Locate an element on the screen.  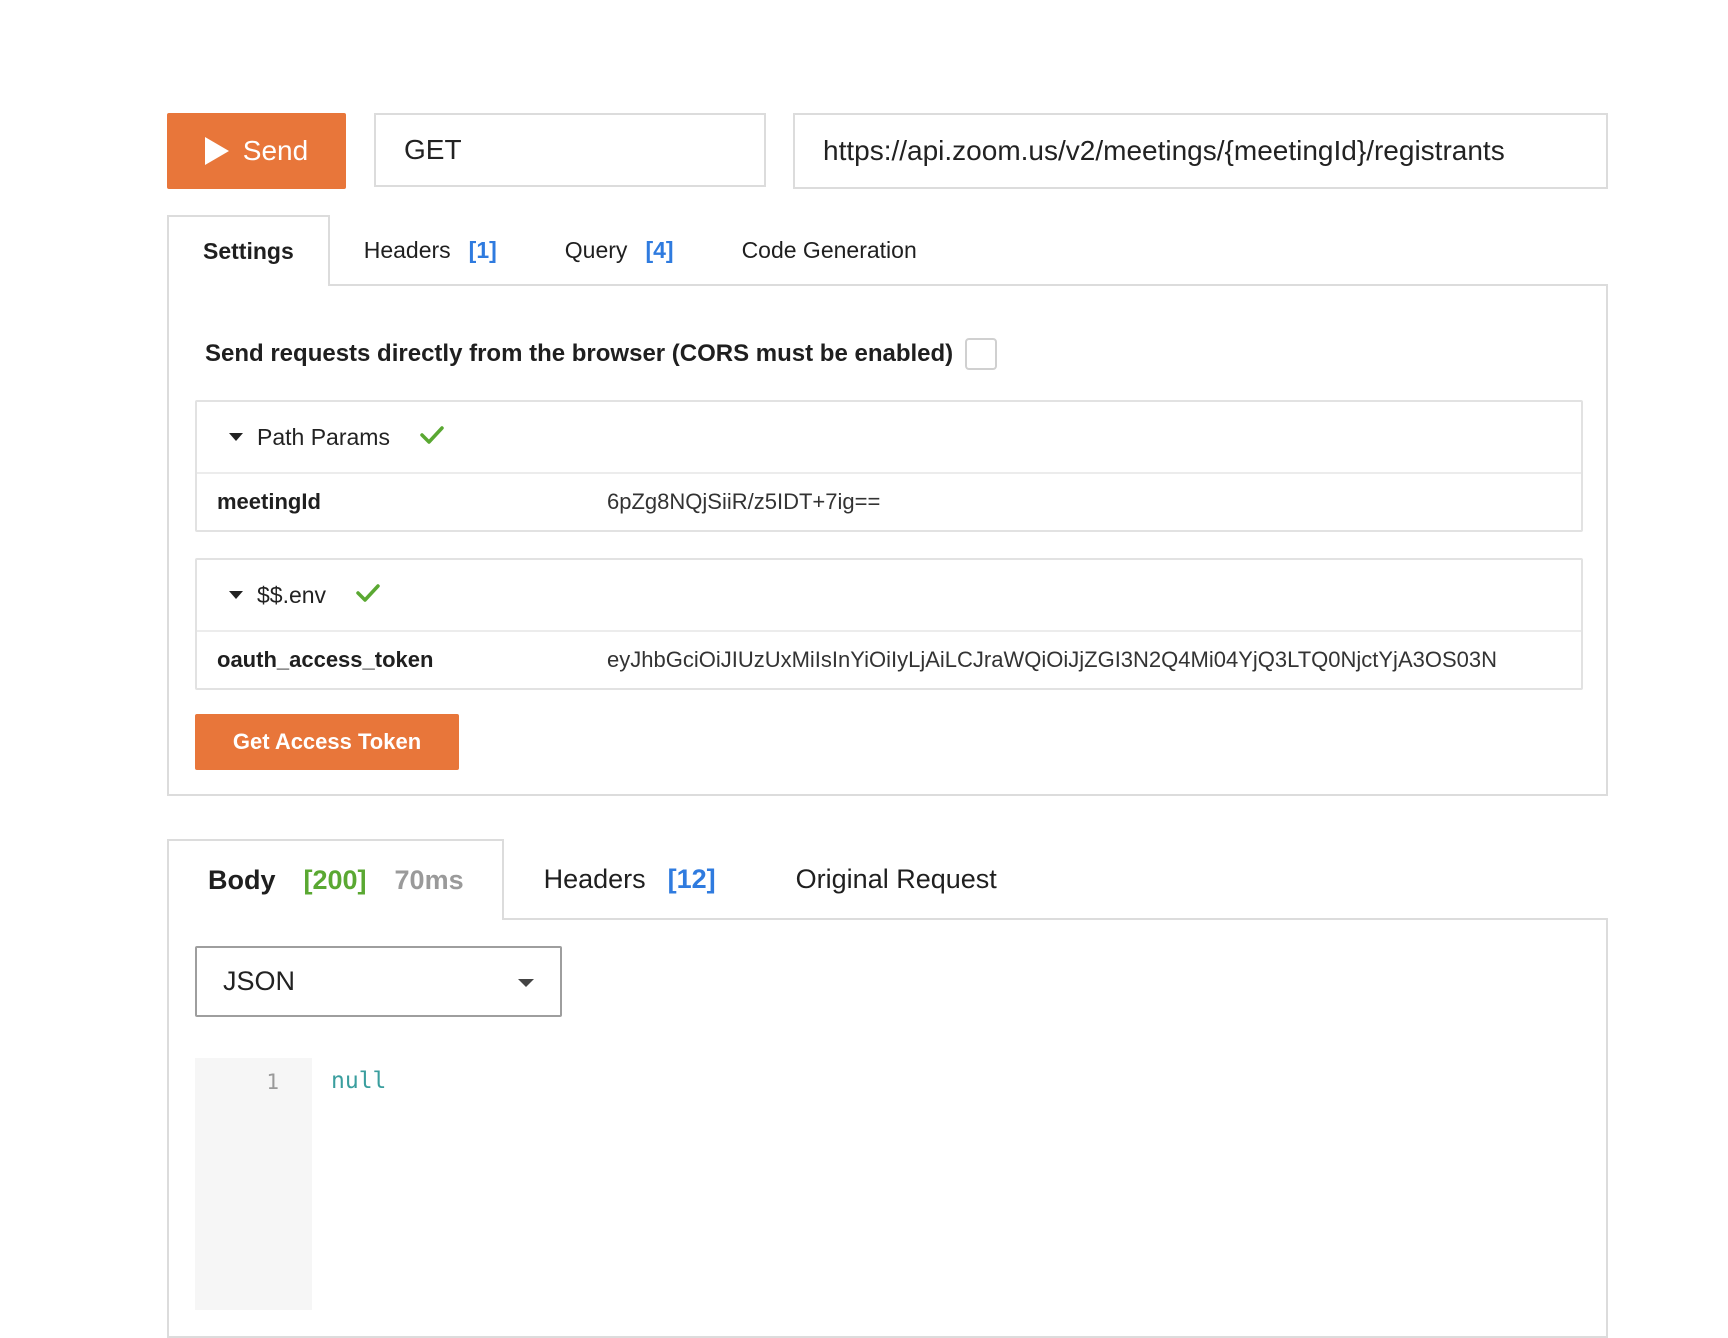
format-select: JSON is located at coordinates (378, 981).